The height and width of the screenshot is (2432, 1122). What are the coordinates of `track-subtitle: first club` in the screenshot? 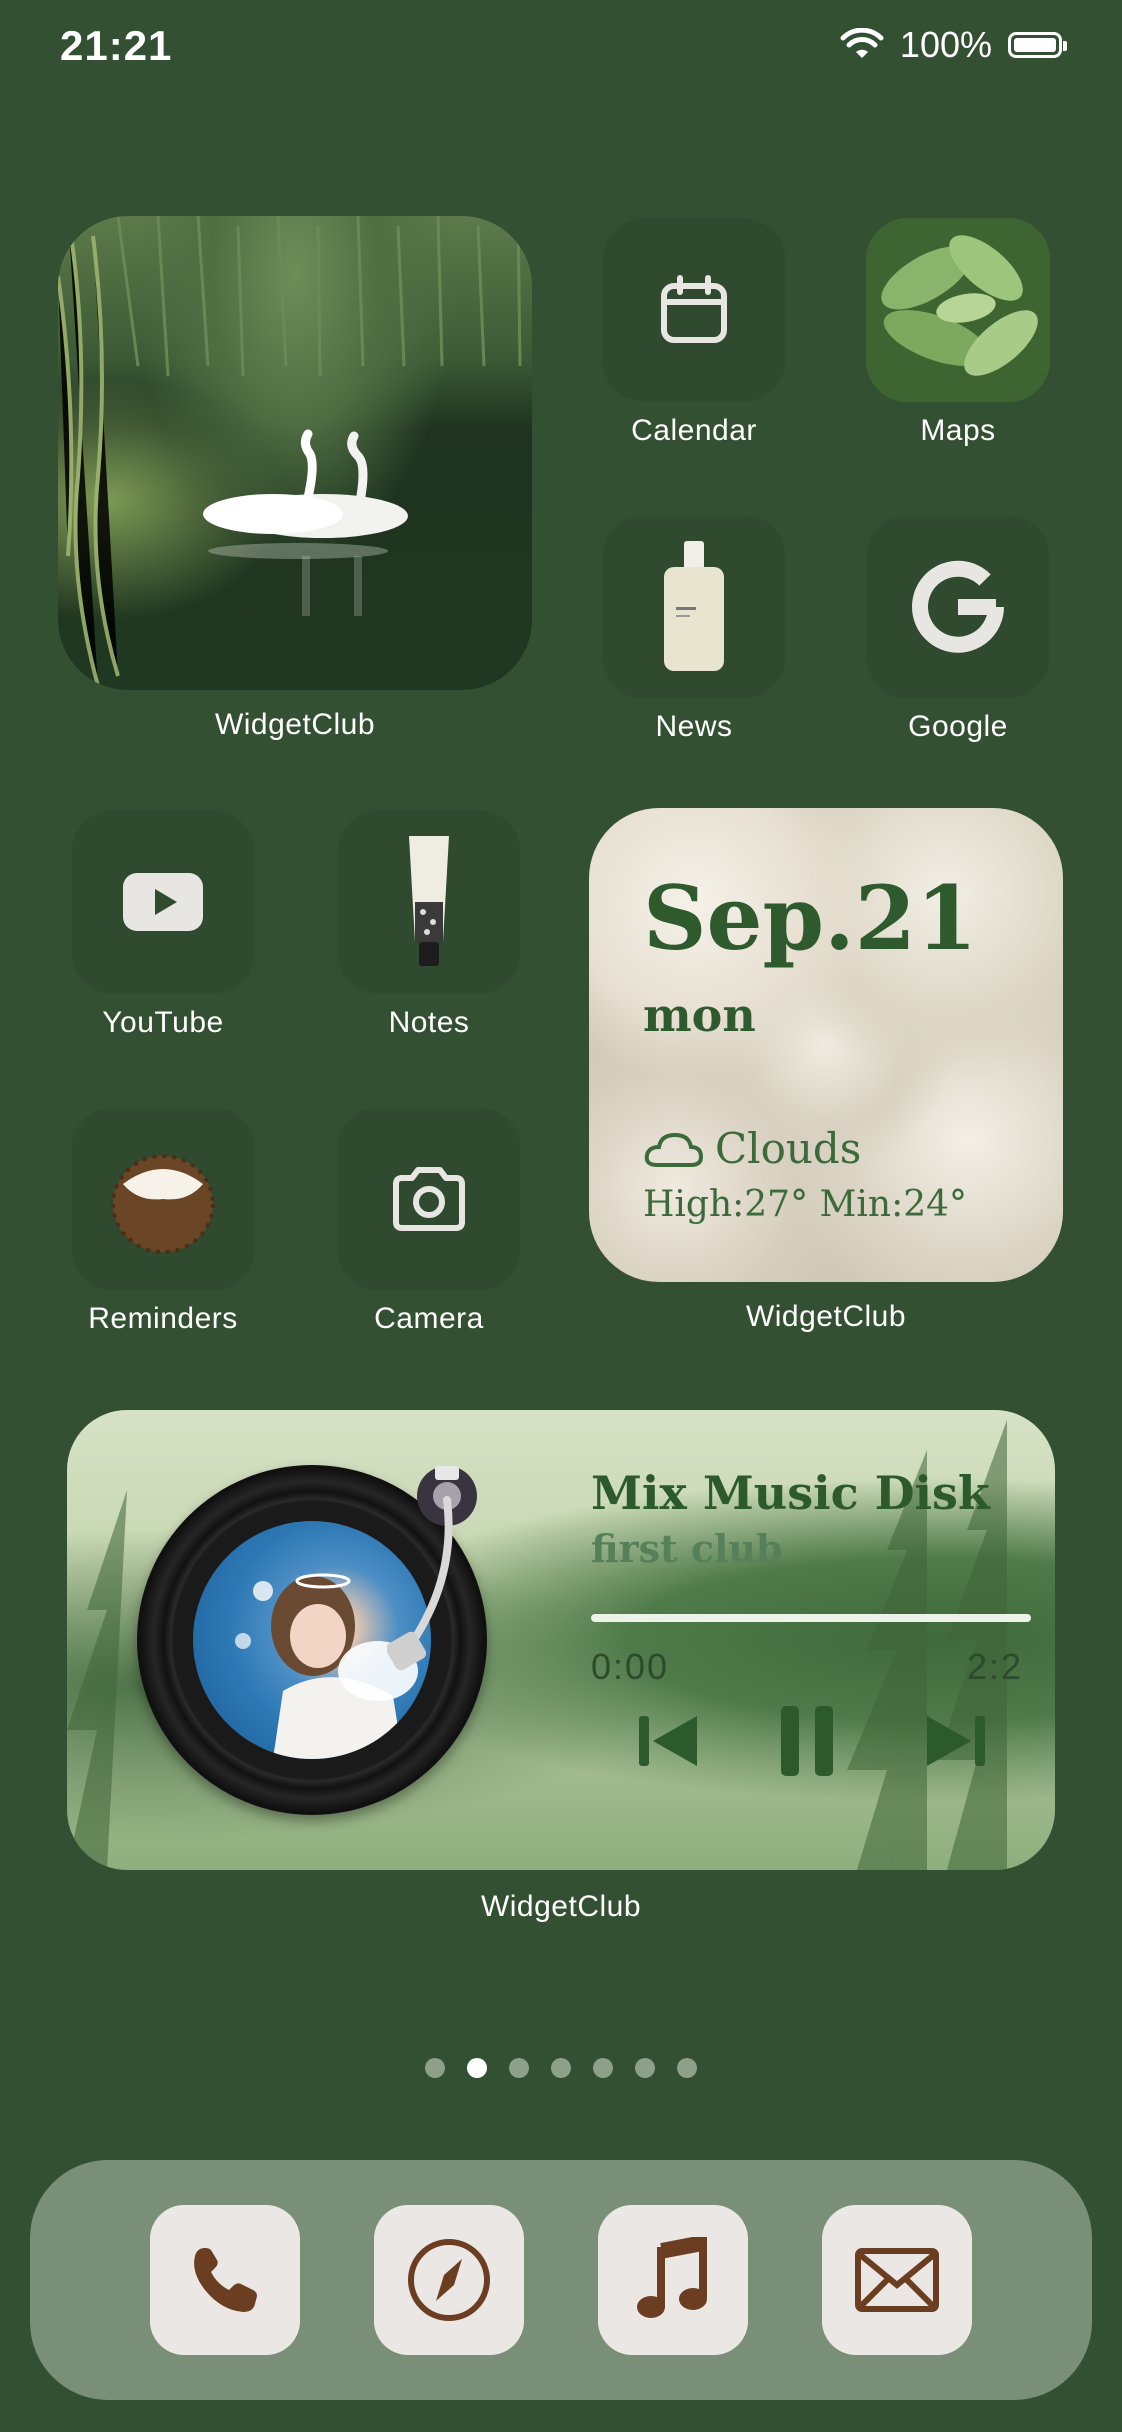 It's located at (687, 1548).